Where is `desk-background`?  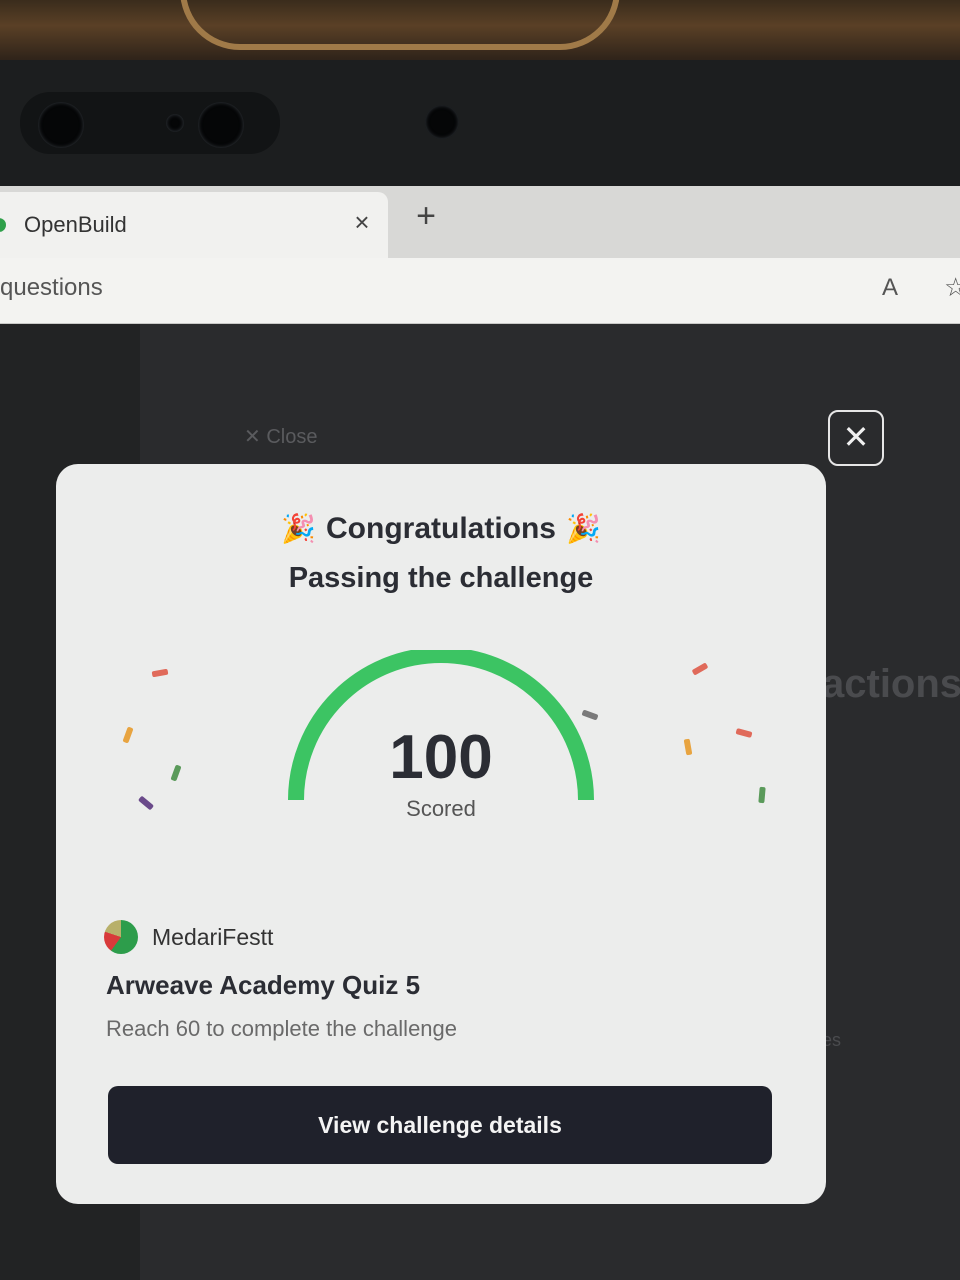
desk-background is located at coordinates (480, 32).